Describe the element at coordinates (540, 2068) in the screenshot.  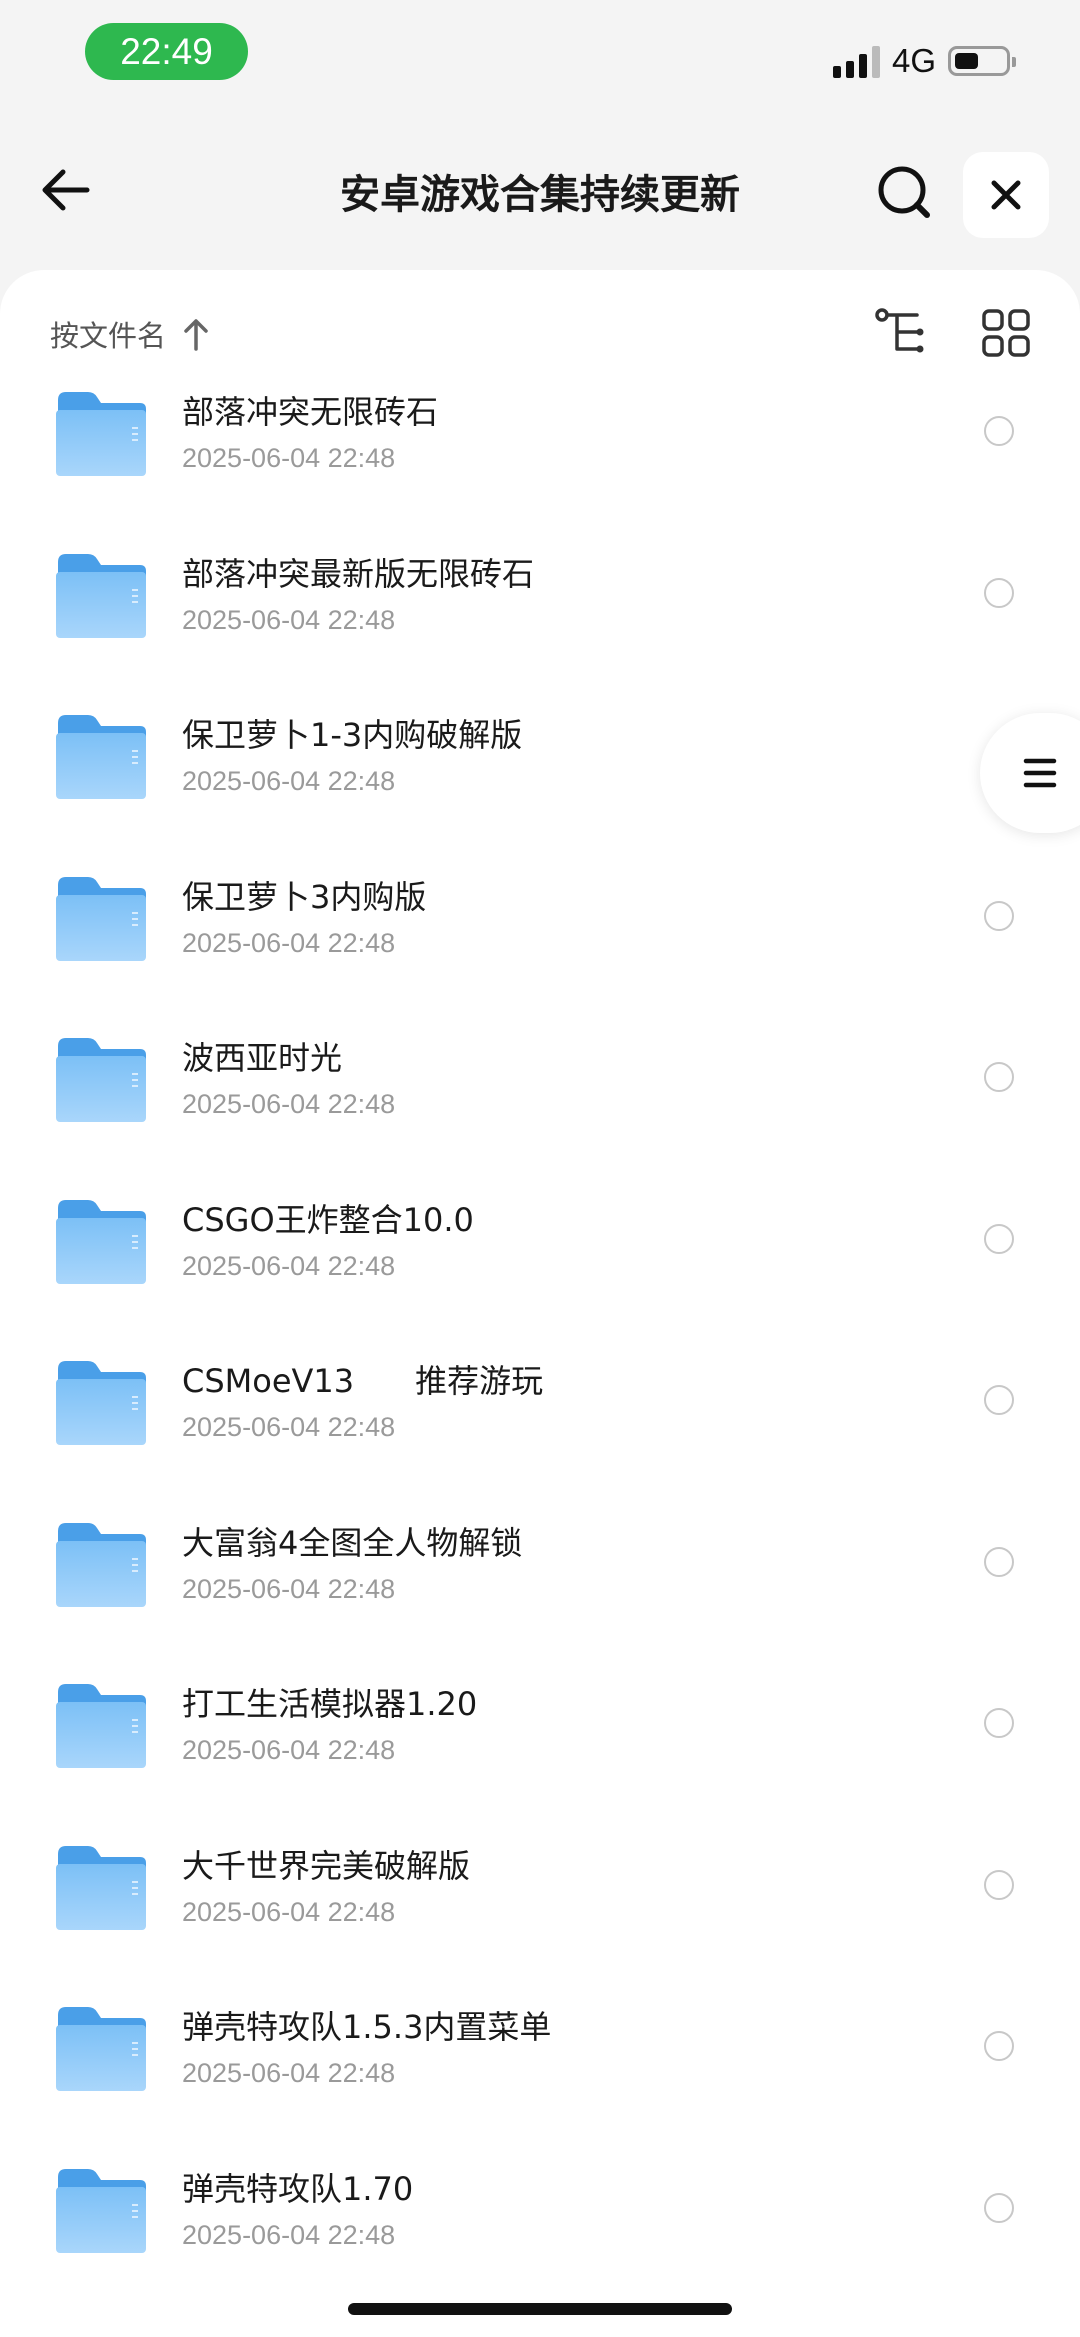
I see `list-item: 弹壳特攻队1.5.3内置菜单 2025-06-04 22:48` at that location.